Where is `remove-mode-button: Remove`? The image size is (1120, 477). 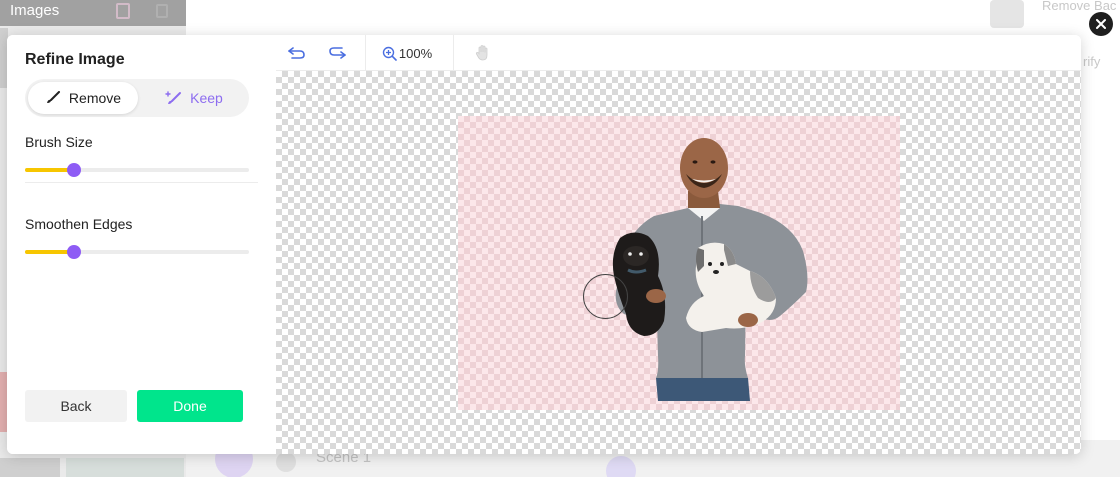
remove-mode-button: Remove is located at coordinates (83, 98).